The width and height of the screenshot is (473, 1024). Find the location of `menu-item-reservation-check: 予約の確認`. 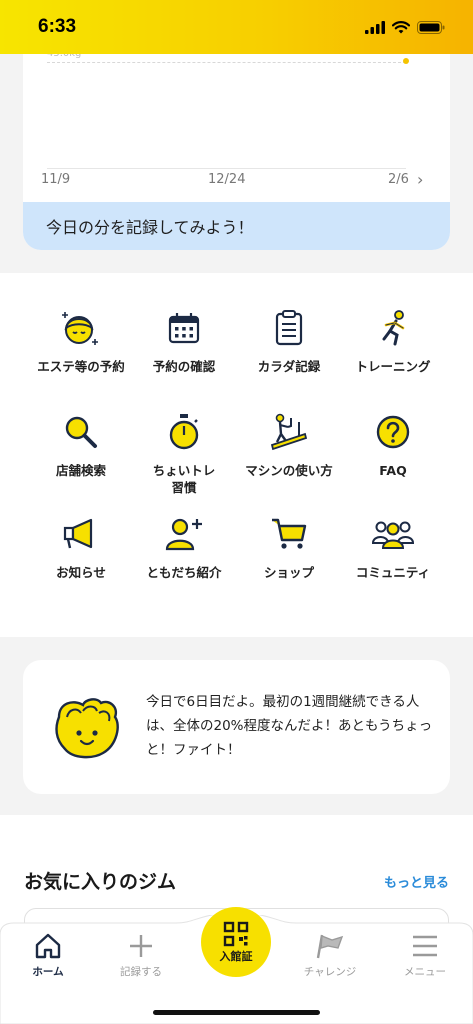

menu-item-reservation-check: 予約の確認 is located at coordinates (184, 340).